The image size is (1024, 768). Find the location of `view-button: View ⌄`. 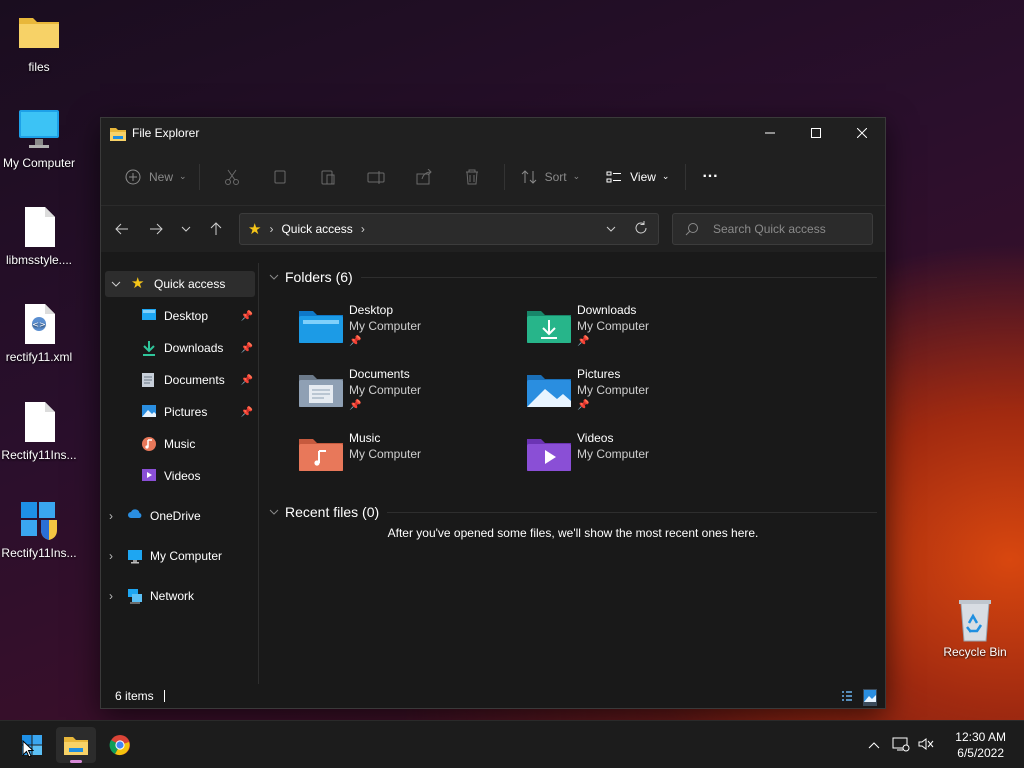

view-button: View ⌄ is located at coordinates (637, 177).